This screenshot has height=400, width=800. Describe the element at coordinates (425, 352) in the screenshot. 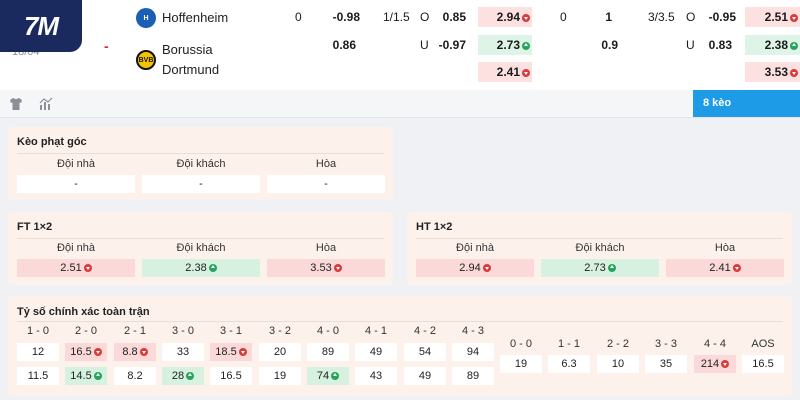

I see `cs-odds: 54` at that location.